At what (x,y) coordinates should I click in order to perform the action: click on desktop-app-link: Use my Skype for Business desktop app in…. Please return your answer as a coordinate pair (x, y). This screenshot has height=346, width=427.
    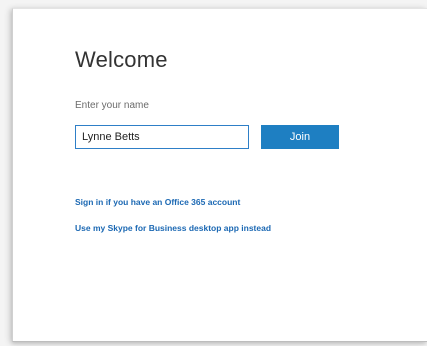
    Looking at the image, I should click on (173, 228).